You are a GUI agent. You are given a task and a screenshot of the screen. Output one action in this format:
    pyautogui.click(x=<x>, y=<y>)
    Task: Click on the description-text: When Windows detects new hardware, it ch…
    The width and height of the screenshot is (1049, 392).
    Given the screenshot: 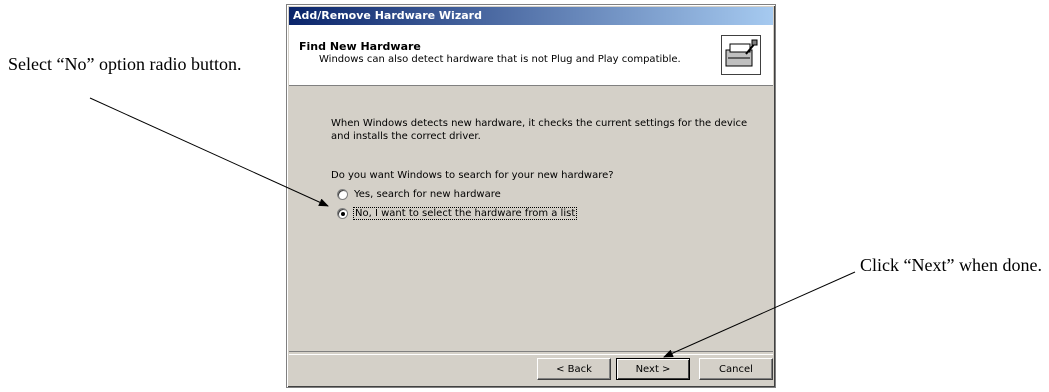 What is the action you would take?
    pyautogui.click(x=539, y=130)
    